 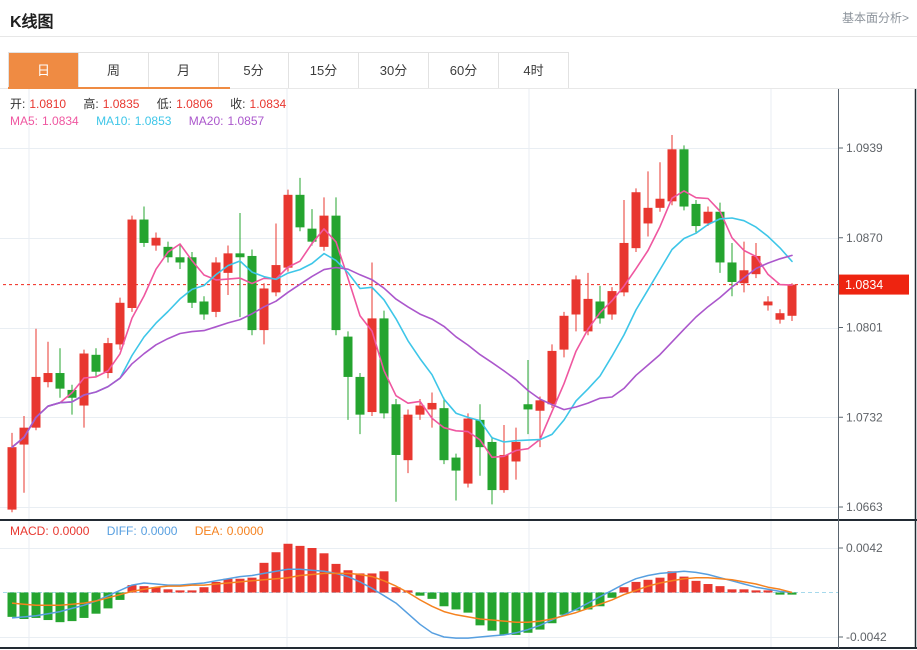 I want to click on tab-15分: 15分, so click(x=324, y=70).